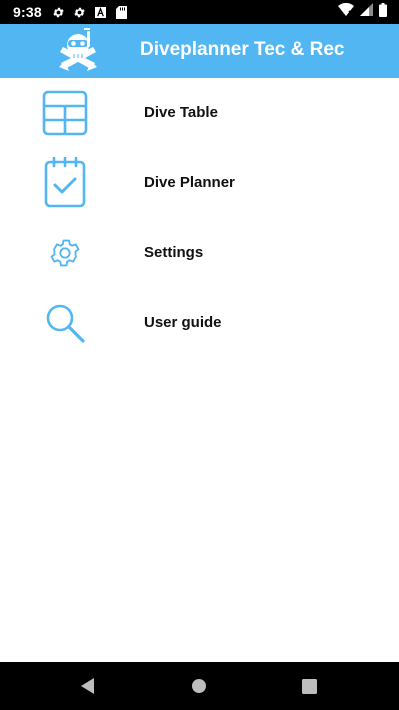 The height and width of the screenshot is (710, 399). What do you see at coordinates (65, 323) in the screenshot?
I see `magnifier-icon` at bounding box center [65, 323].